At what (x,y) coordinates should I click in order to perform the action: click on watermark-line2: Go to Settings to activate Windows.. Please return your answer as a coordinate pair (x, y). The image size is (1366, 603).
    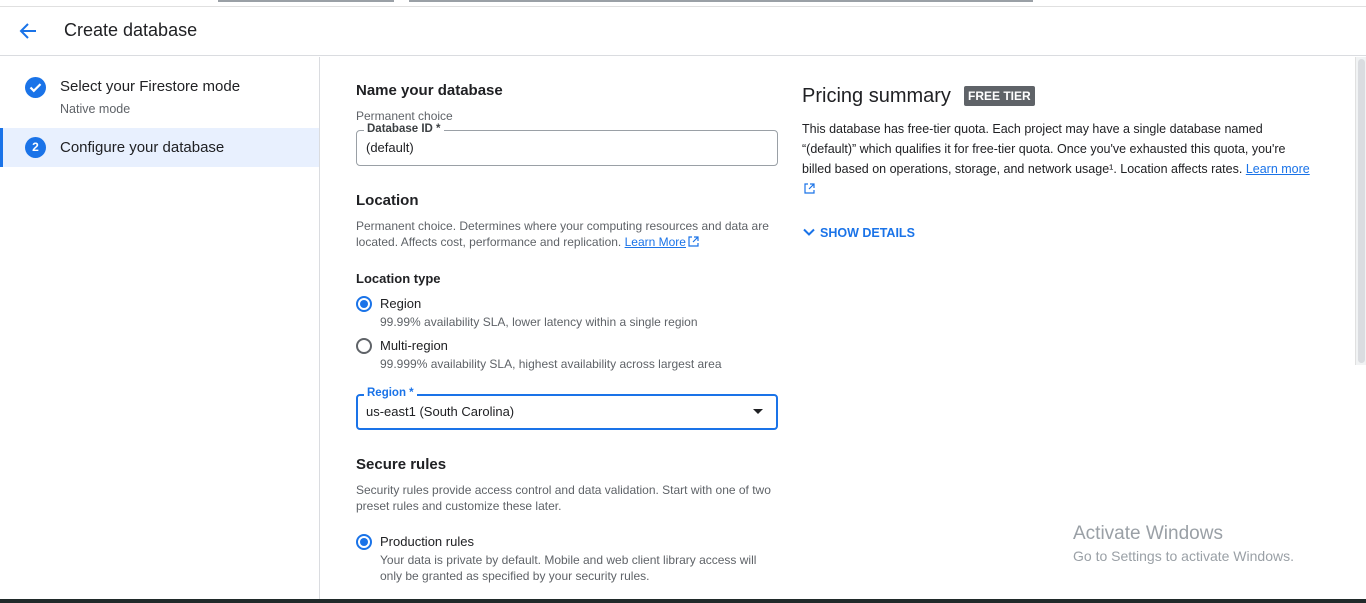
    Looking at the image, I should click on (1183, 556).